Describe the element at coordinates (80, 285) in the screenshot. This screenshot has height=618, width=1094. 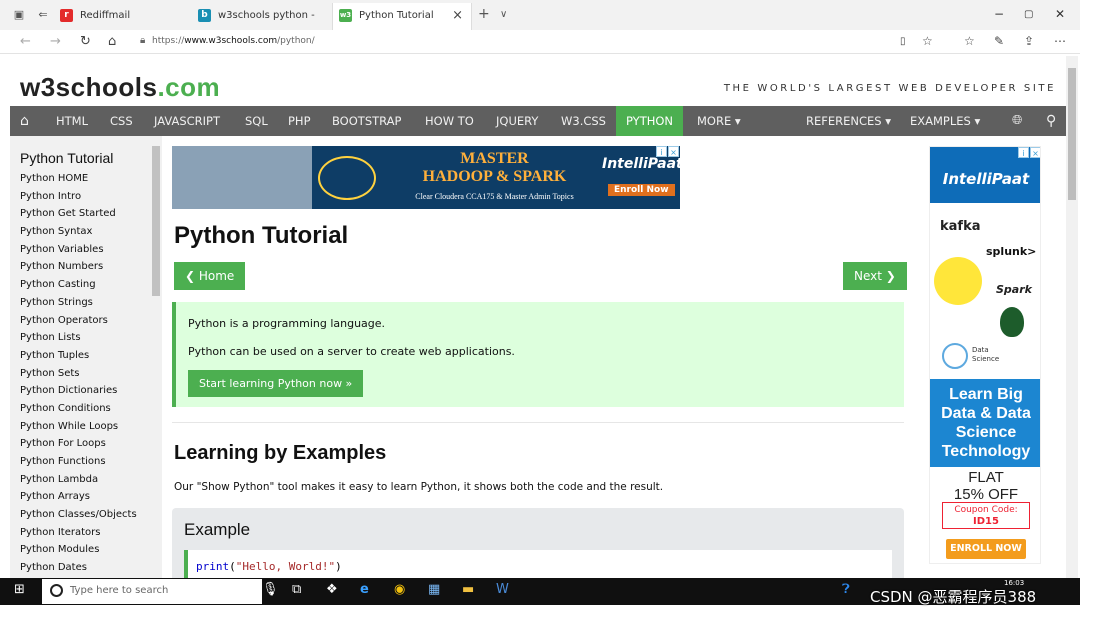
I see `sidebar-link-casting: Python Casting` at that location.